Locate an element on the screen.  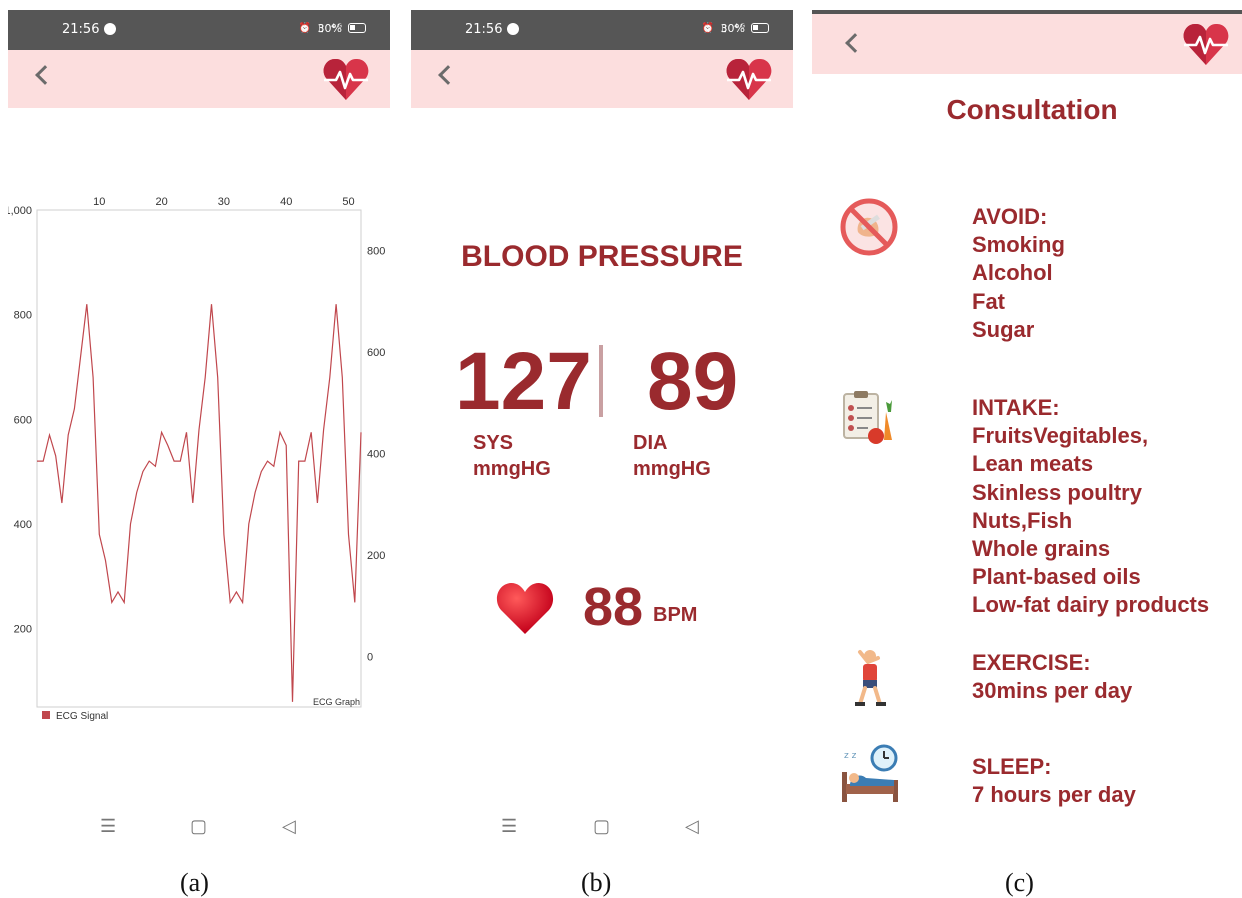
sleep-item: 7 hours per day is located at coordinates (1054, 795).